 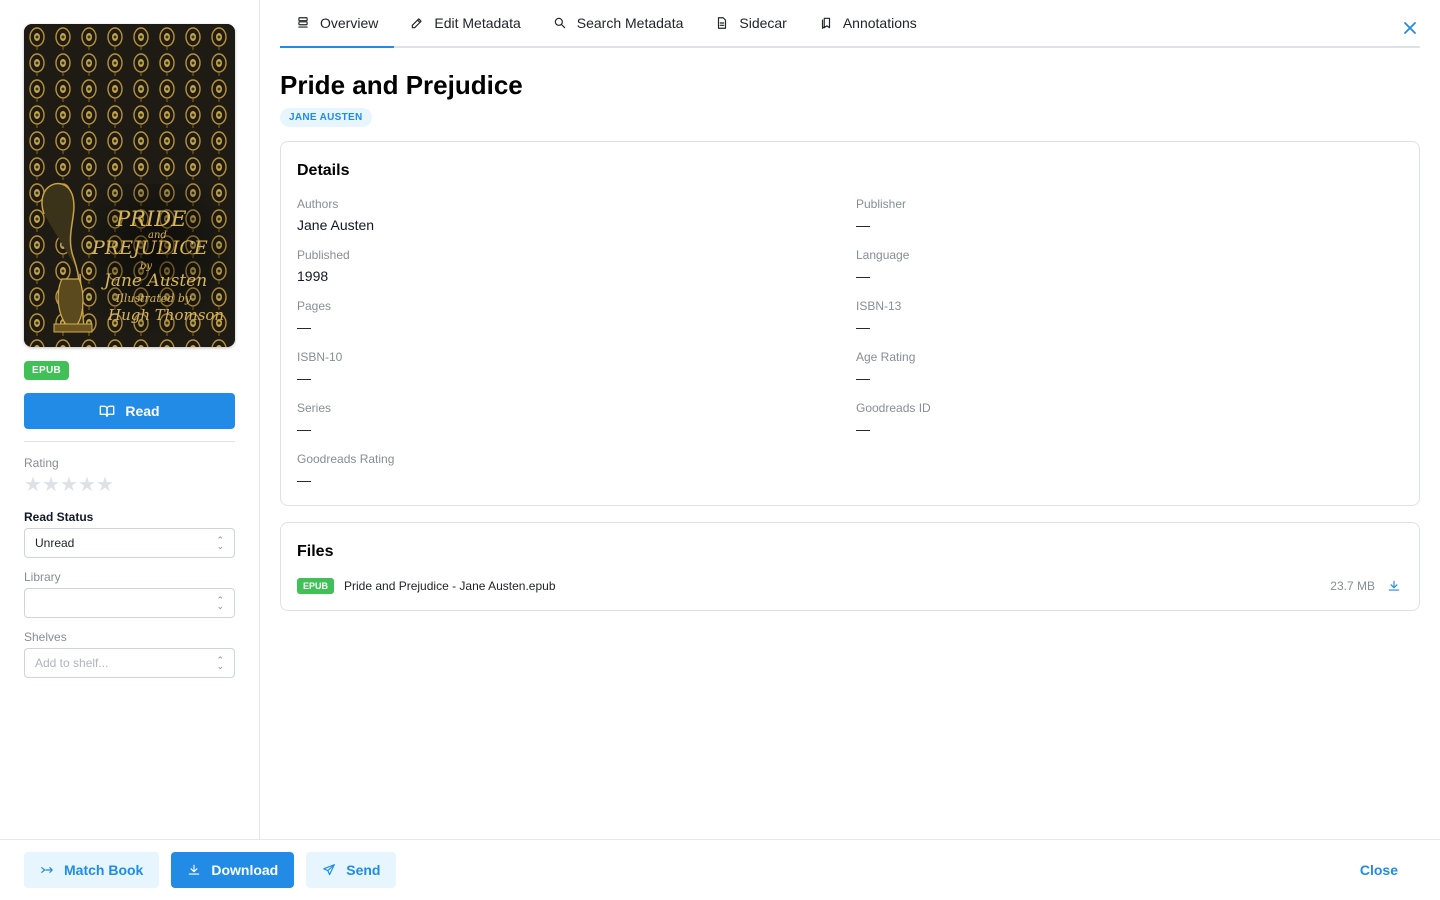 What do you see at coordinates (881, 204) in the screenshot?
I see `field-key: Publisher` at bounding box center [881, 204].